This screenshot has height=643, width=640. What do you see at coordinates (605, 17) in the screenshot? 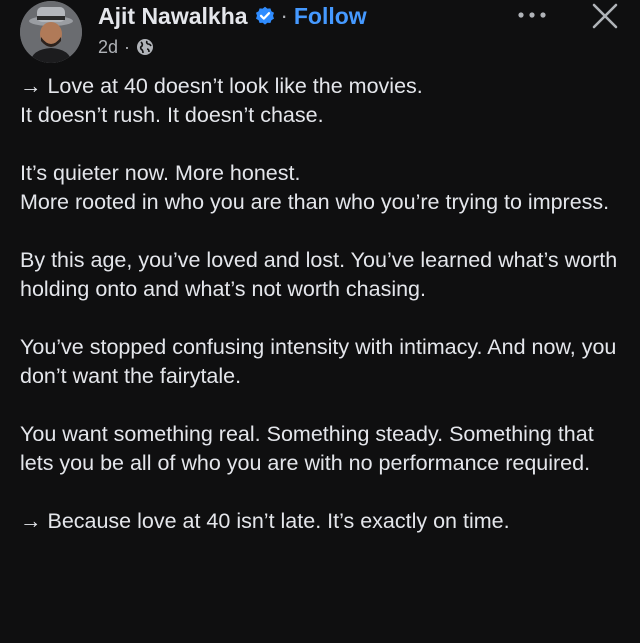
I see `close-icon` at bounding box center [605, 17].